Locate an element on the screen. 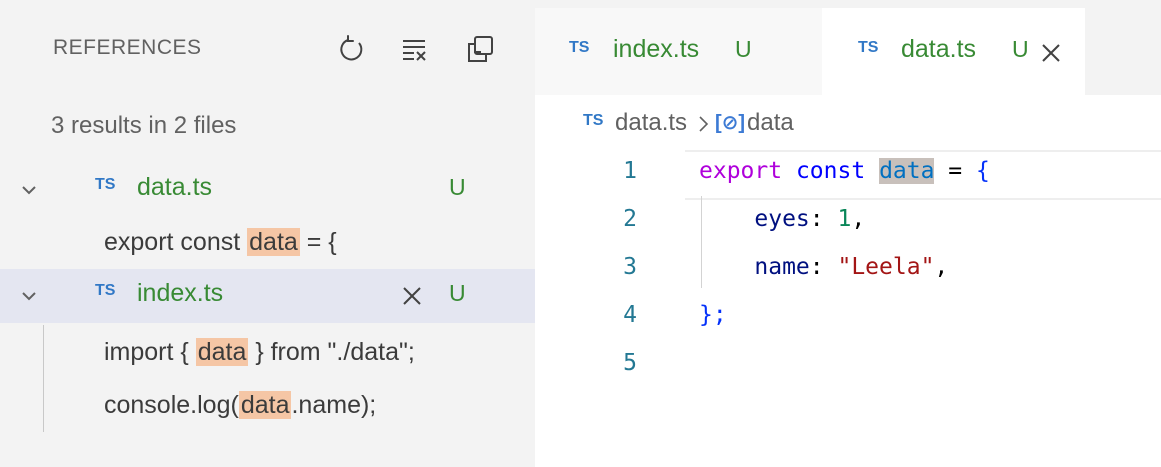 Image resolution: width=1161 pixels, height=467 pixels. code-line: name: "Leela", is located at coordinates (823, 267).